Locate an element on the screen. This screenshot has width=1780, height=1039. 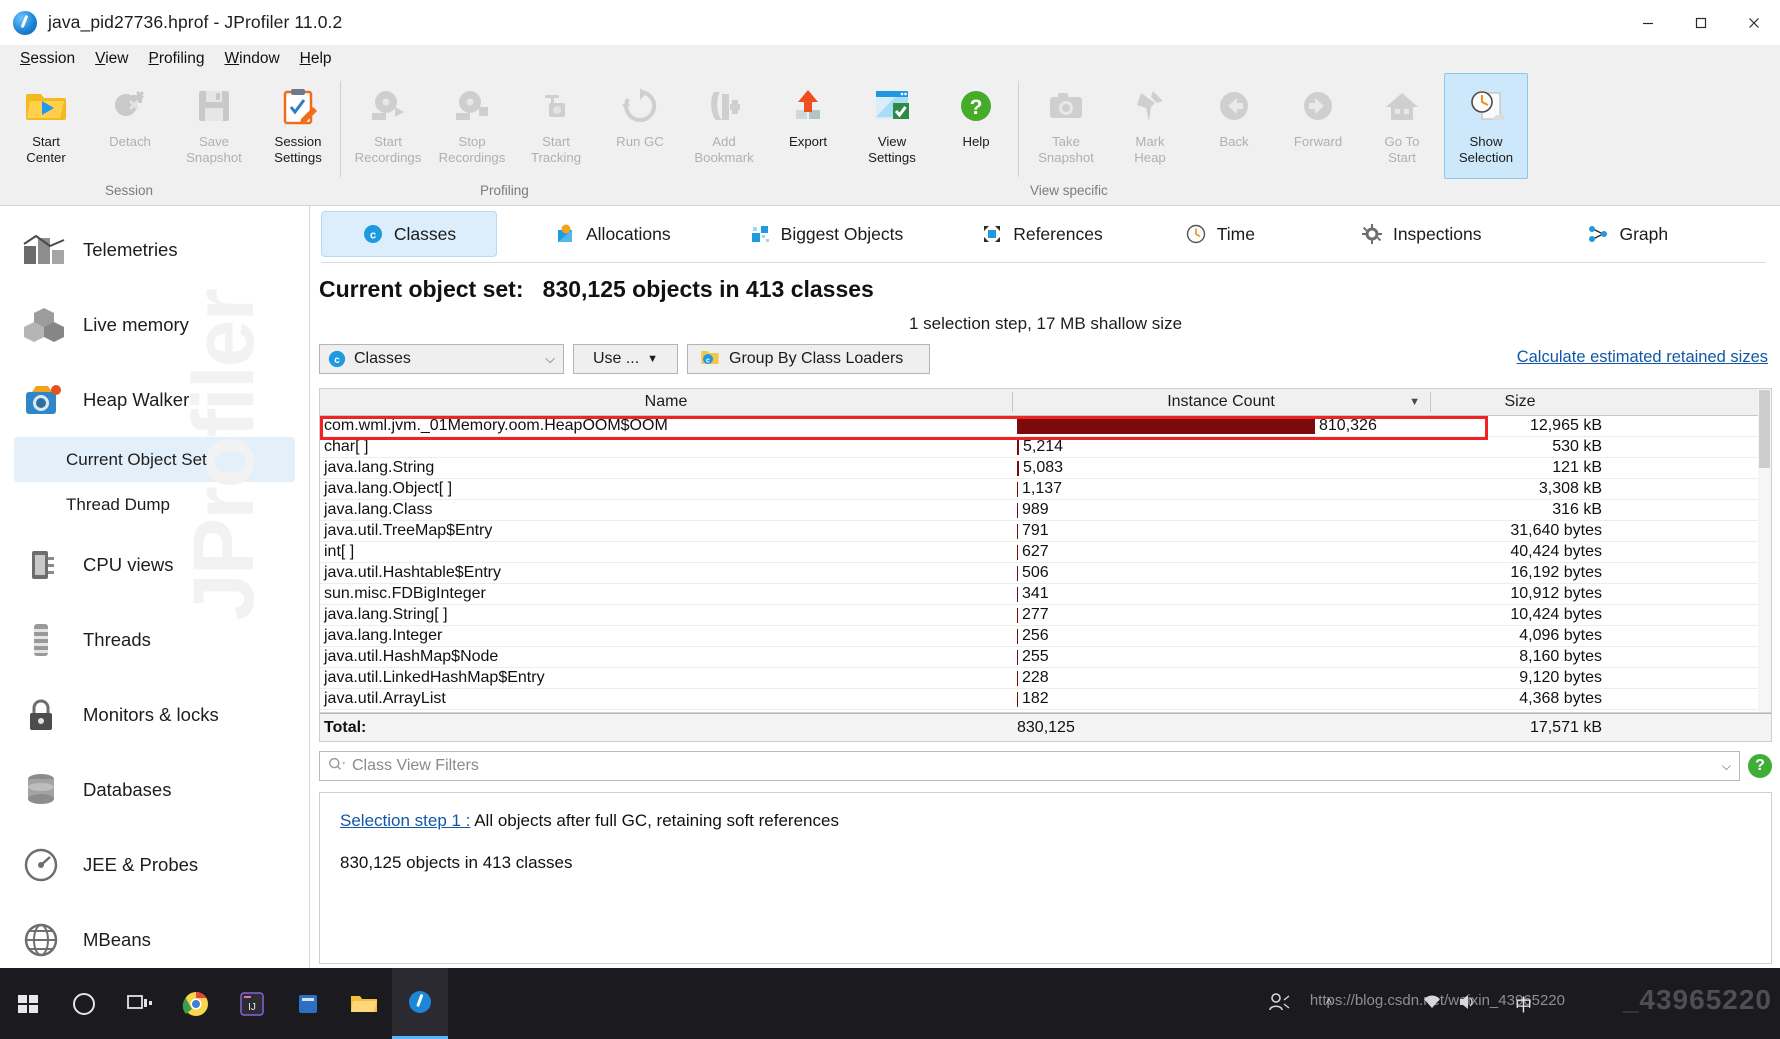
table-row: int[ ] 627 40,424 bytes is located at coordinates (1045, 552).